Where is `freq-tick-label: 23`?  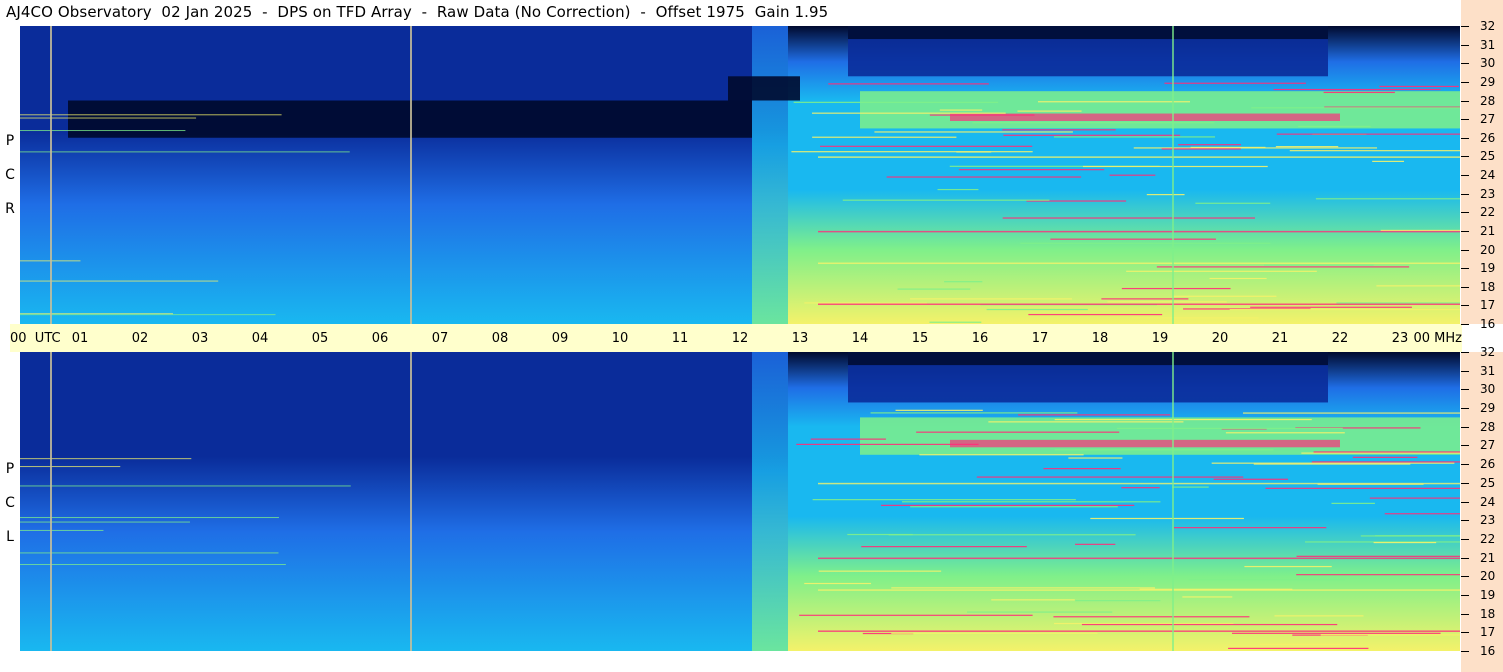 freq-tick-label: 23 is located at coordinates (1488, 193).